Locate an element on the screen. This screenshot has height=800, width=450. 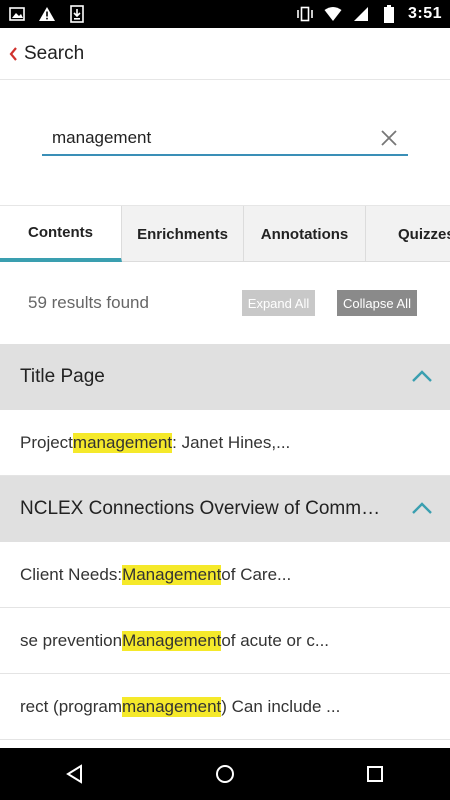
vibrate-icon is located at coordinates (305, 14).